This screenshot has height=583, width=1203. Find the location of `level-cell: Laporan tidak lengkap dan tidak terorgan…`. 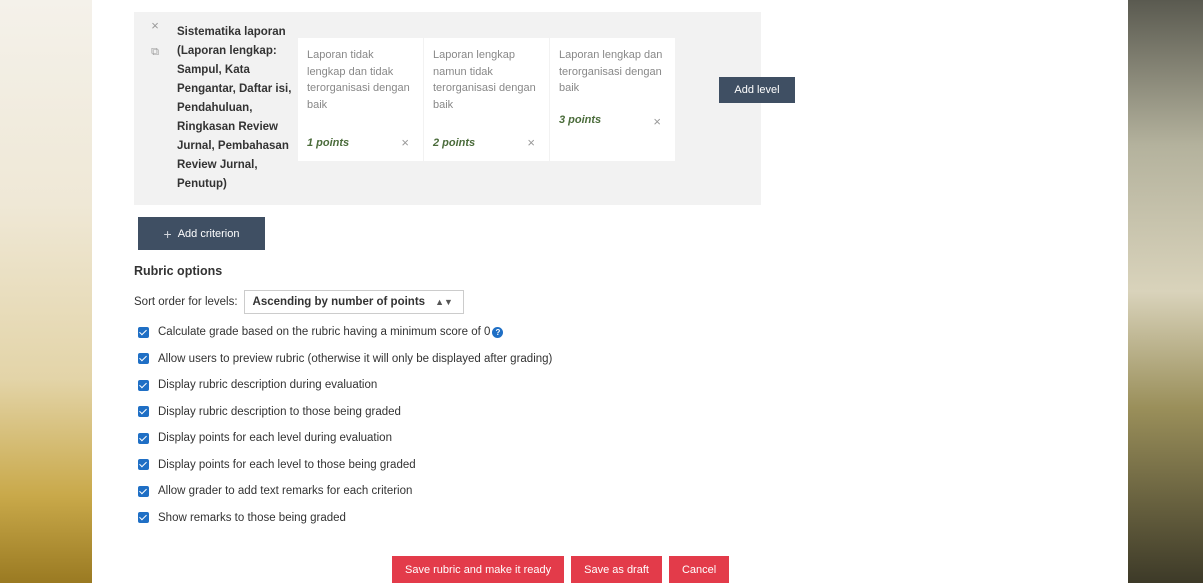

level-cell: Laporan tidak lengkap dan tidak terorgan… is located at coordinates (360, 99).